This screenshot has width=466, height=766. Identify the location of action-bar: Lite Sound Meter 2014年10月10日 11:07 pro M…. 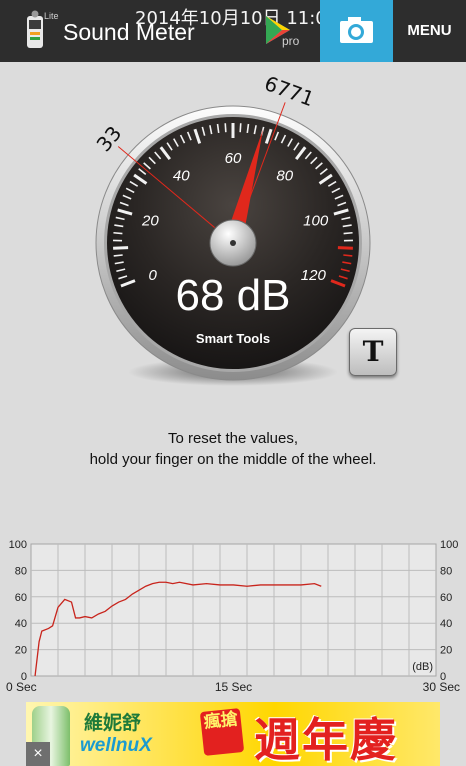
(233, 31).